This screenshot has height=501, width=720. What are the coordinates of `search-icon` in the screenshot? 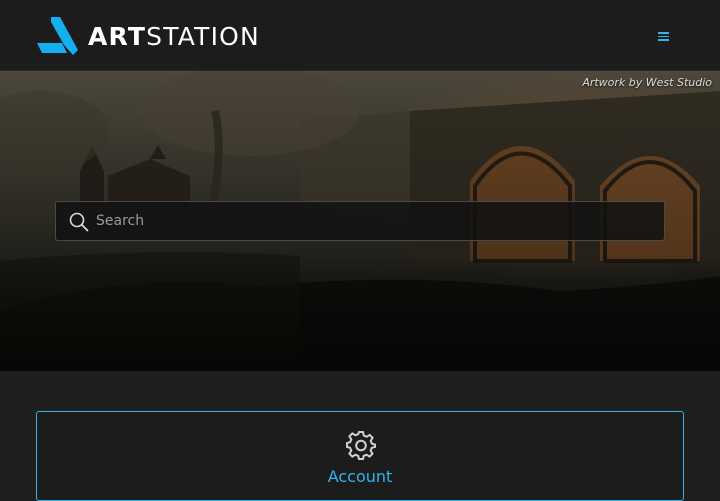 It's located at (79, 222).